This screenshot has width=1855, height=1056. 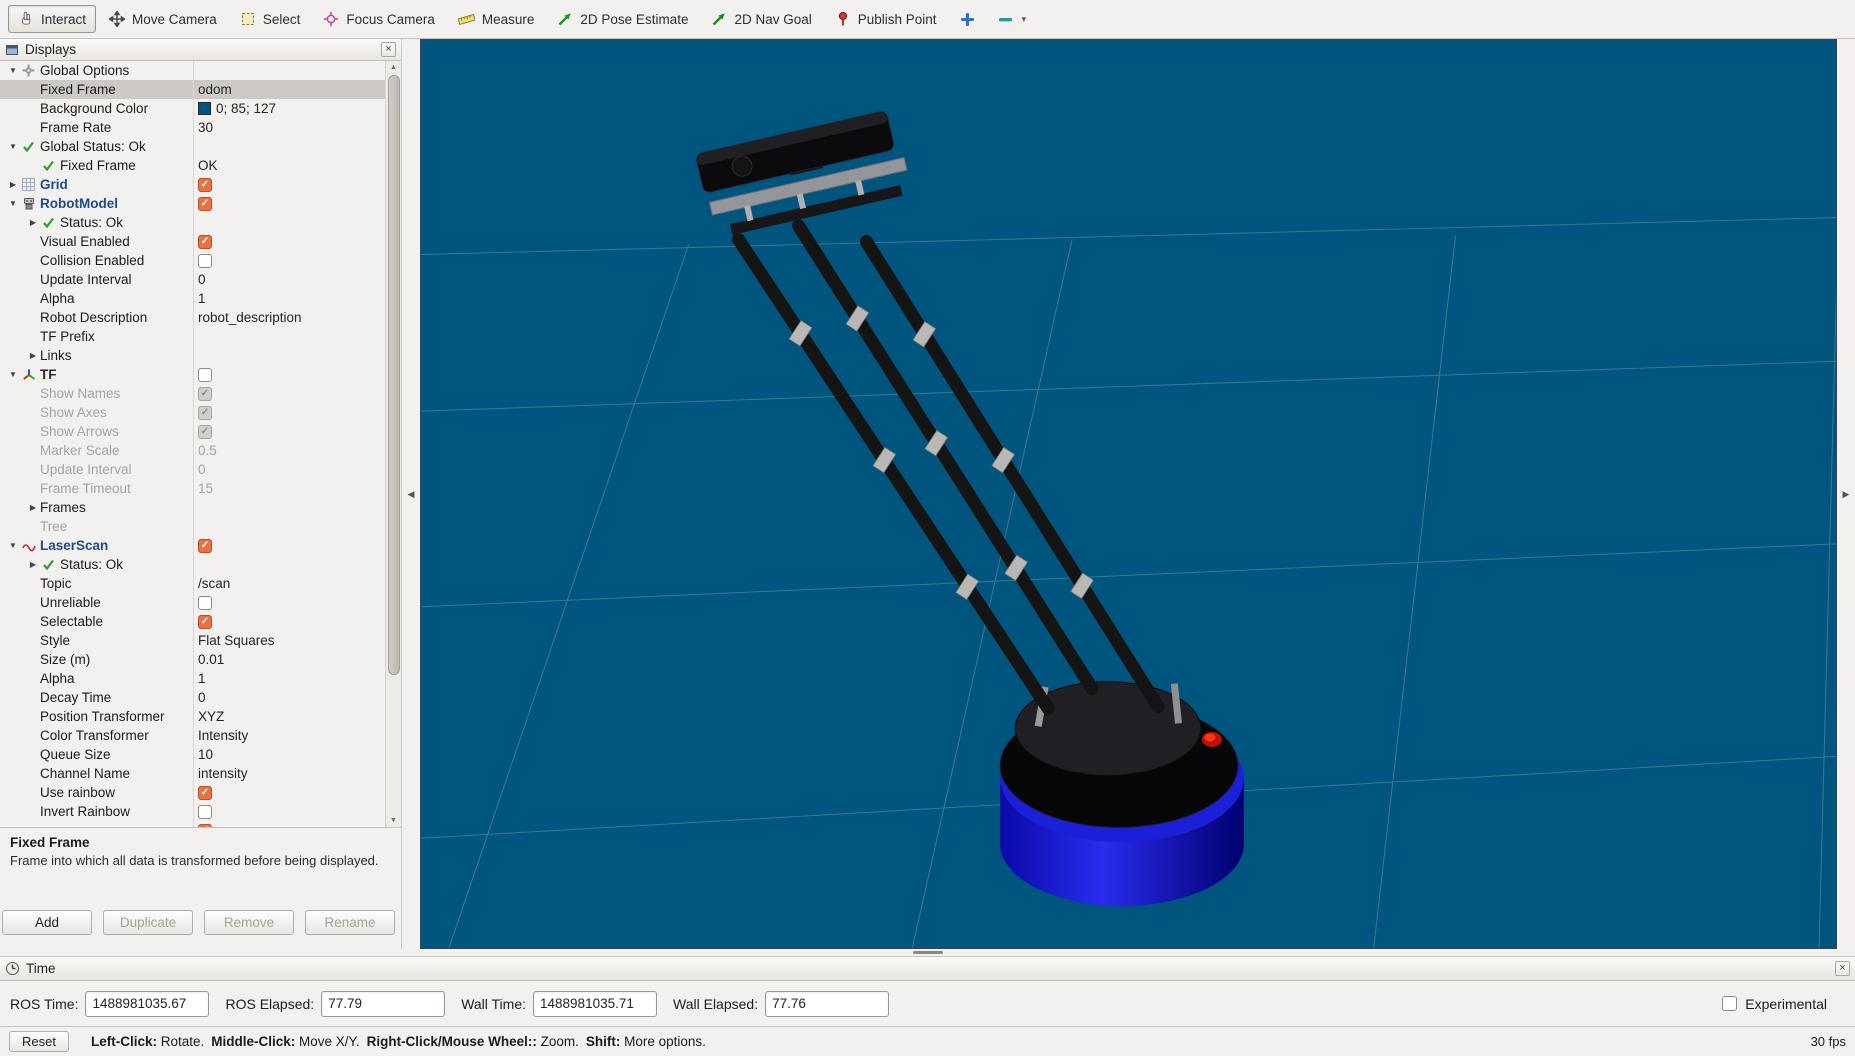 I want to click on tree-row-selectable: Selectable ✓, so click(x=200, y=621).